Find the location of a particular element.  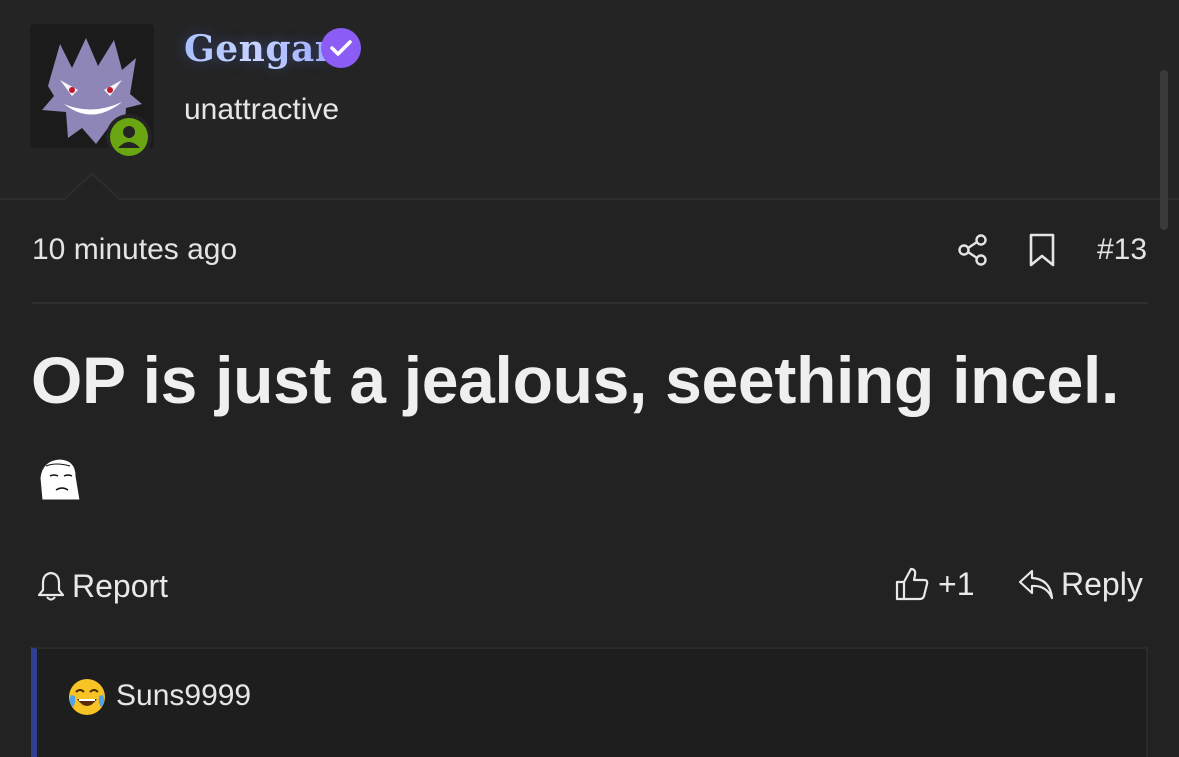

crying-laughing-emoji-icon is located at coordinates (87, 697).